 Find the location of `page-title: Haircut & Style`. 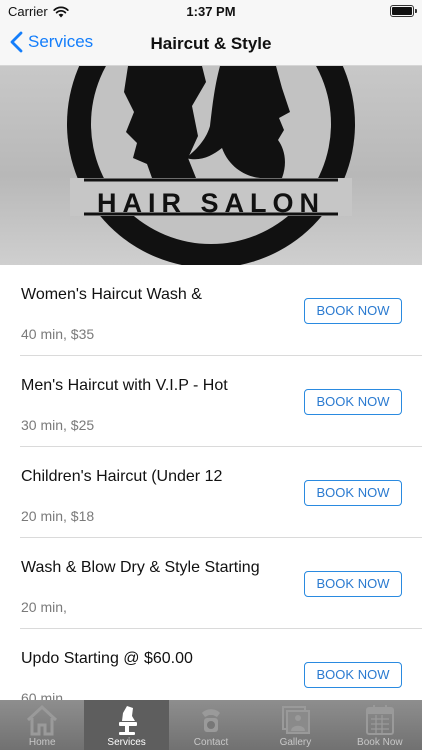

page-title: Haircut & Style is located at coordinates (211, 43).